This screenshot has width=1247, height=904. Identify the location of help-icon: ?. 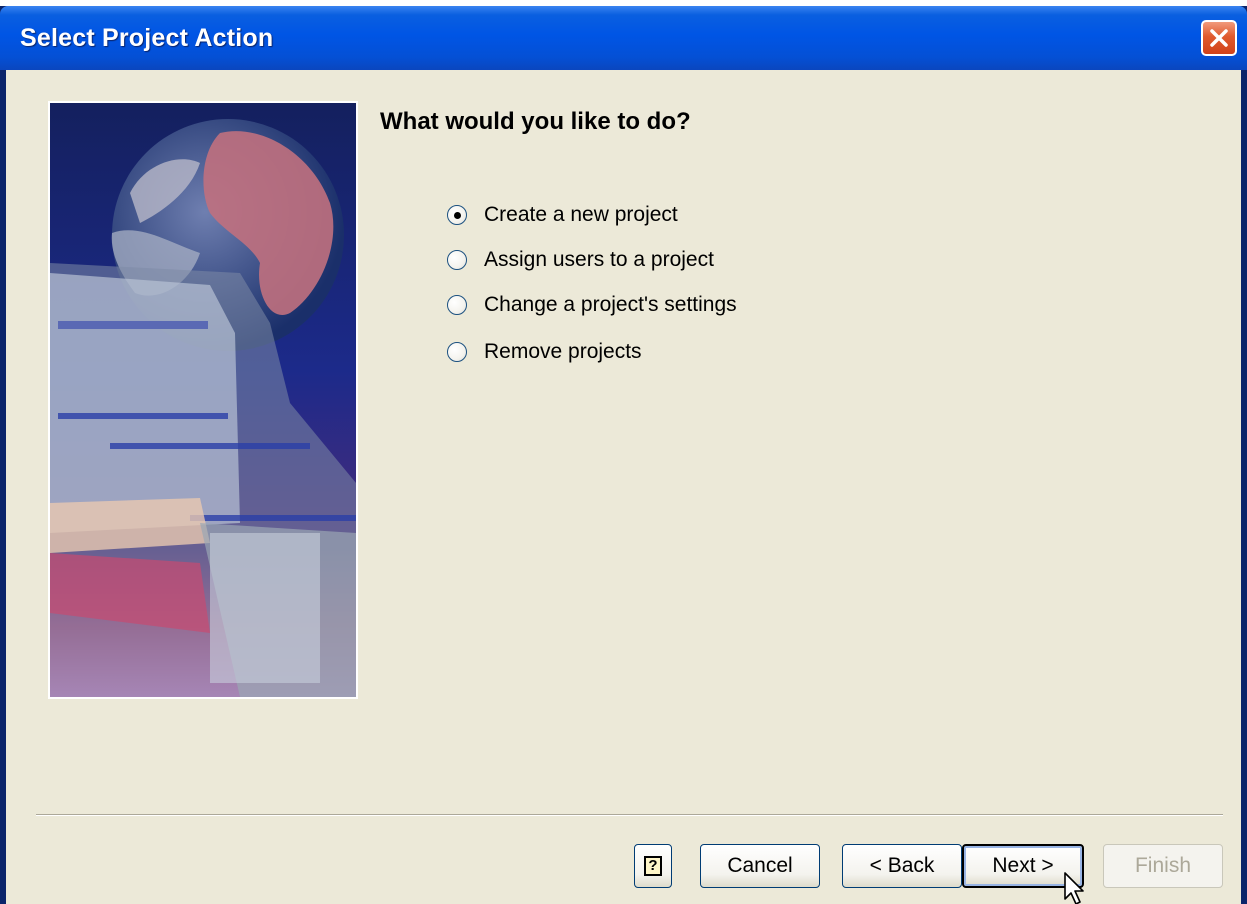
(653, 866).